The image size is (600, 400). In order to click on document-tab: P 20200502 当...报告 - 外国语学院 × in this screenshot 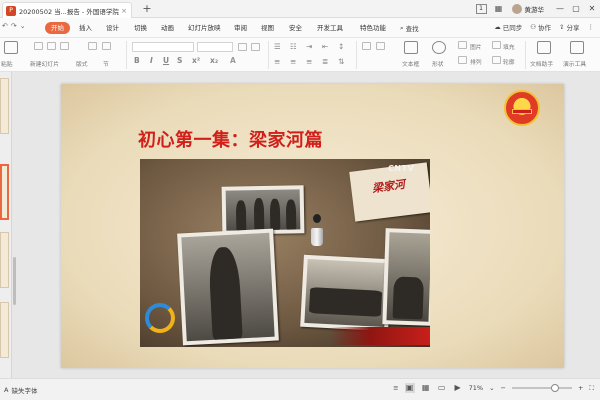, I will do `click(67, 10)`.